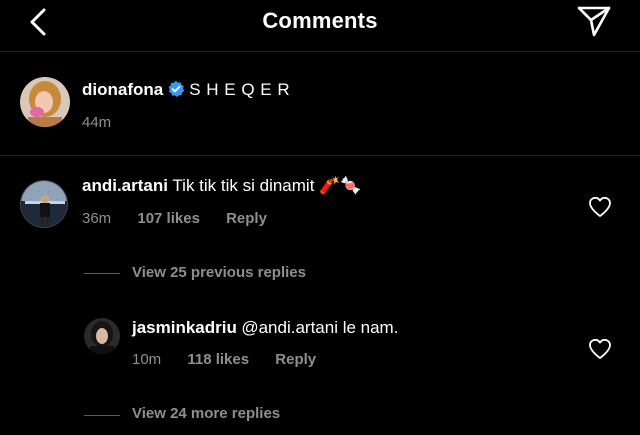  Describe the element at coordinates (206, 413) in the screenshot. I see `view-more-replies-button: View 24 more replies` at that location.